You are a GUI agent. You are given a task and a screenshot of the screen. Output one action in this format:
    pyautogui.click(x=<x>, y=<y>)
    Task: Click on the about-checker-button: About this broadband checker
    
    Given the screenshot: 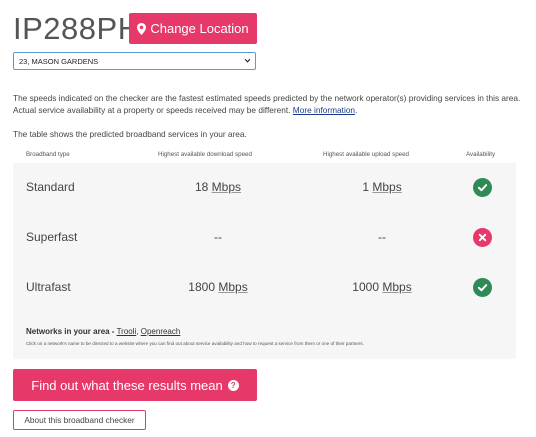 What is the action you would take?
    pyautogui.click(x=79, y=420)
    